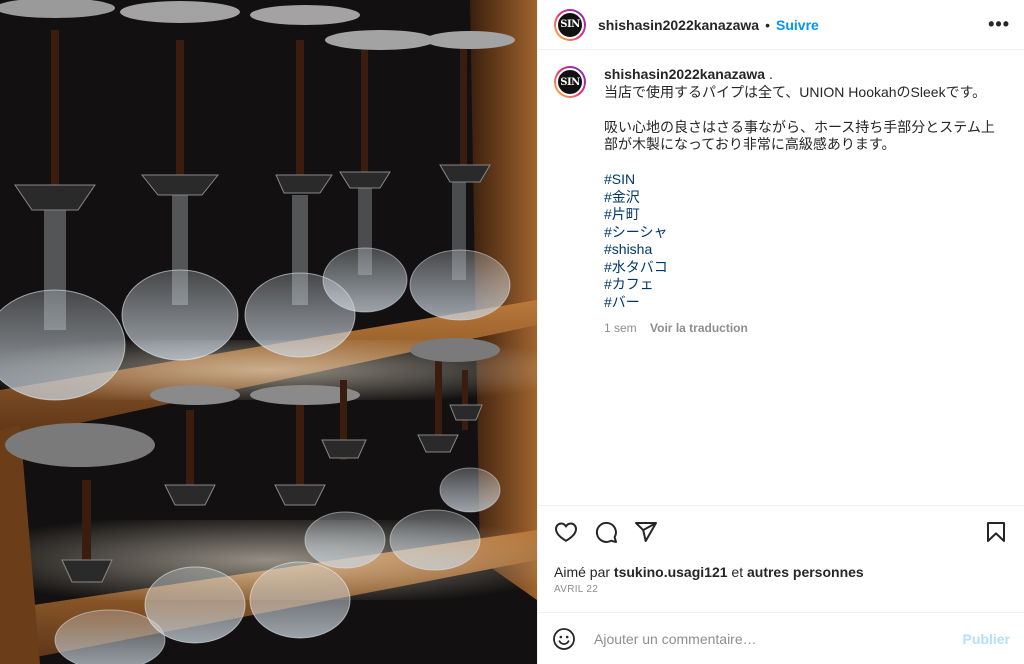 Image resolution: width=1024 pixels, height=664 pixels. Describe the element at coordinates (996, 532) in the screenshot. I see `bookmark-icon` at that location.